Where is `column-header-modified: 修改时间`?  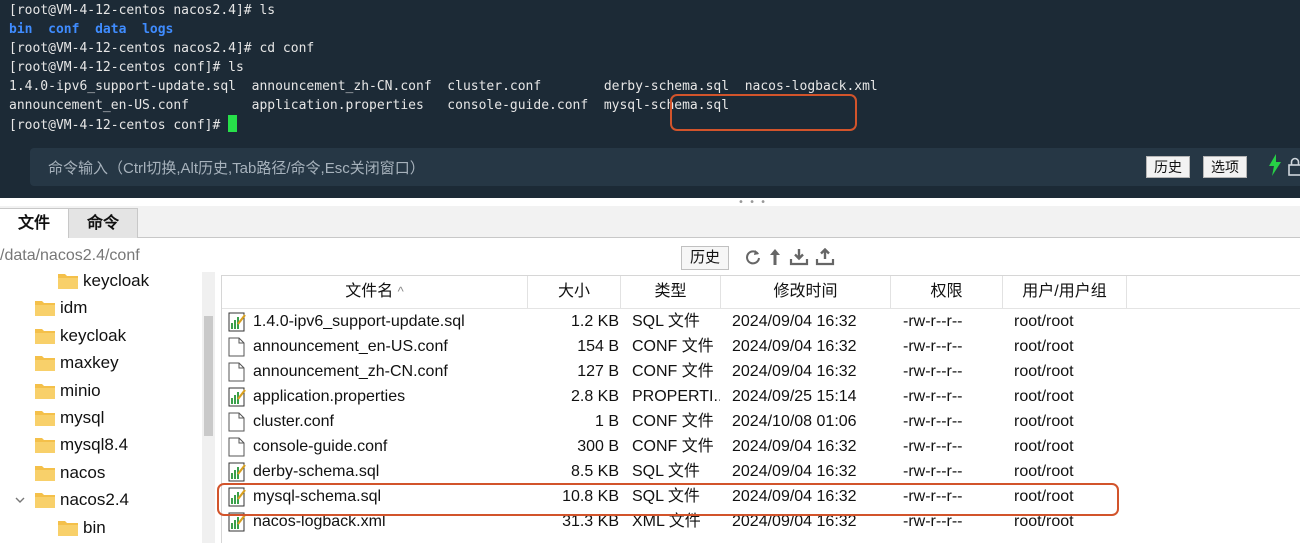 column-header-modified: 修改时间 is located at coordinates (806, 292).